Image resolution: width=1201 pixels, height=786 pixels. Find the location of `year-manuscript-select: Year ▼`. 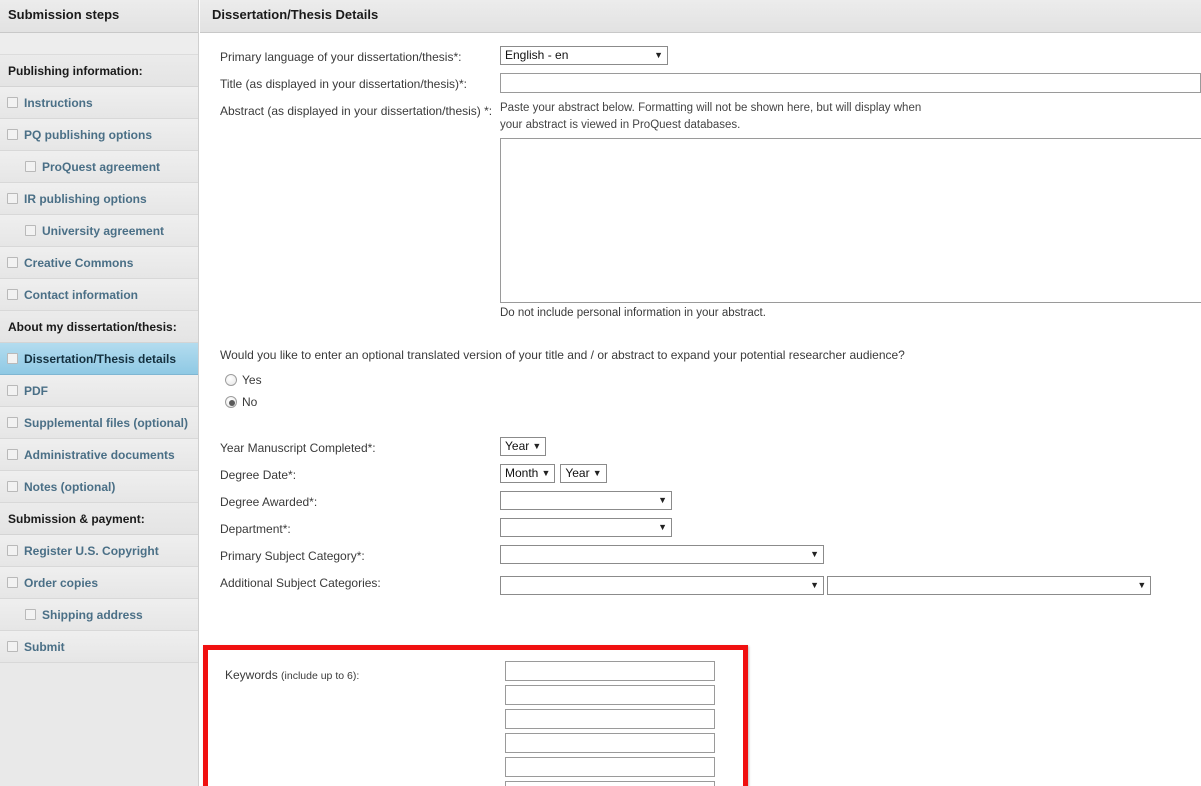

year-manuscript-select: Year ▼ is located at coordinates (523, 446).